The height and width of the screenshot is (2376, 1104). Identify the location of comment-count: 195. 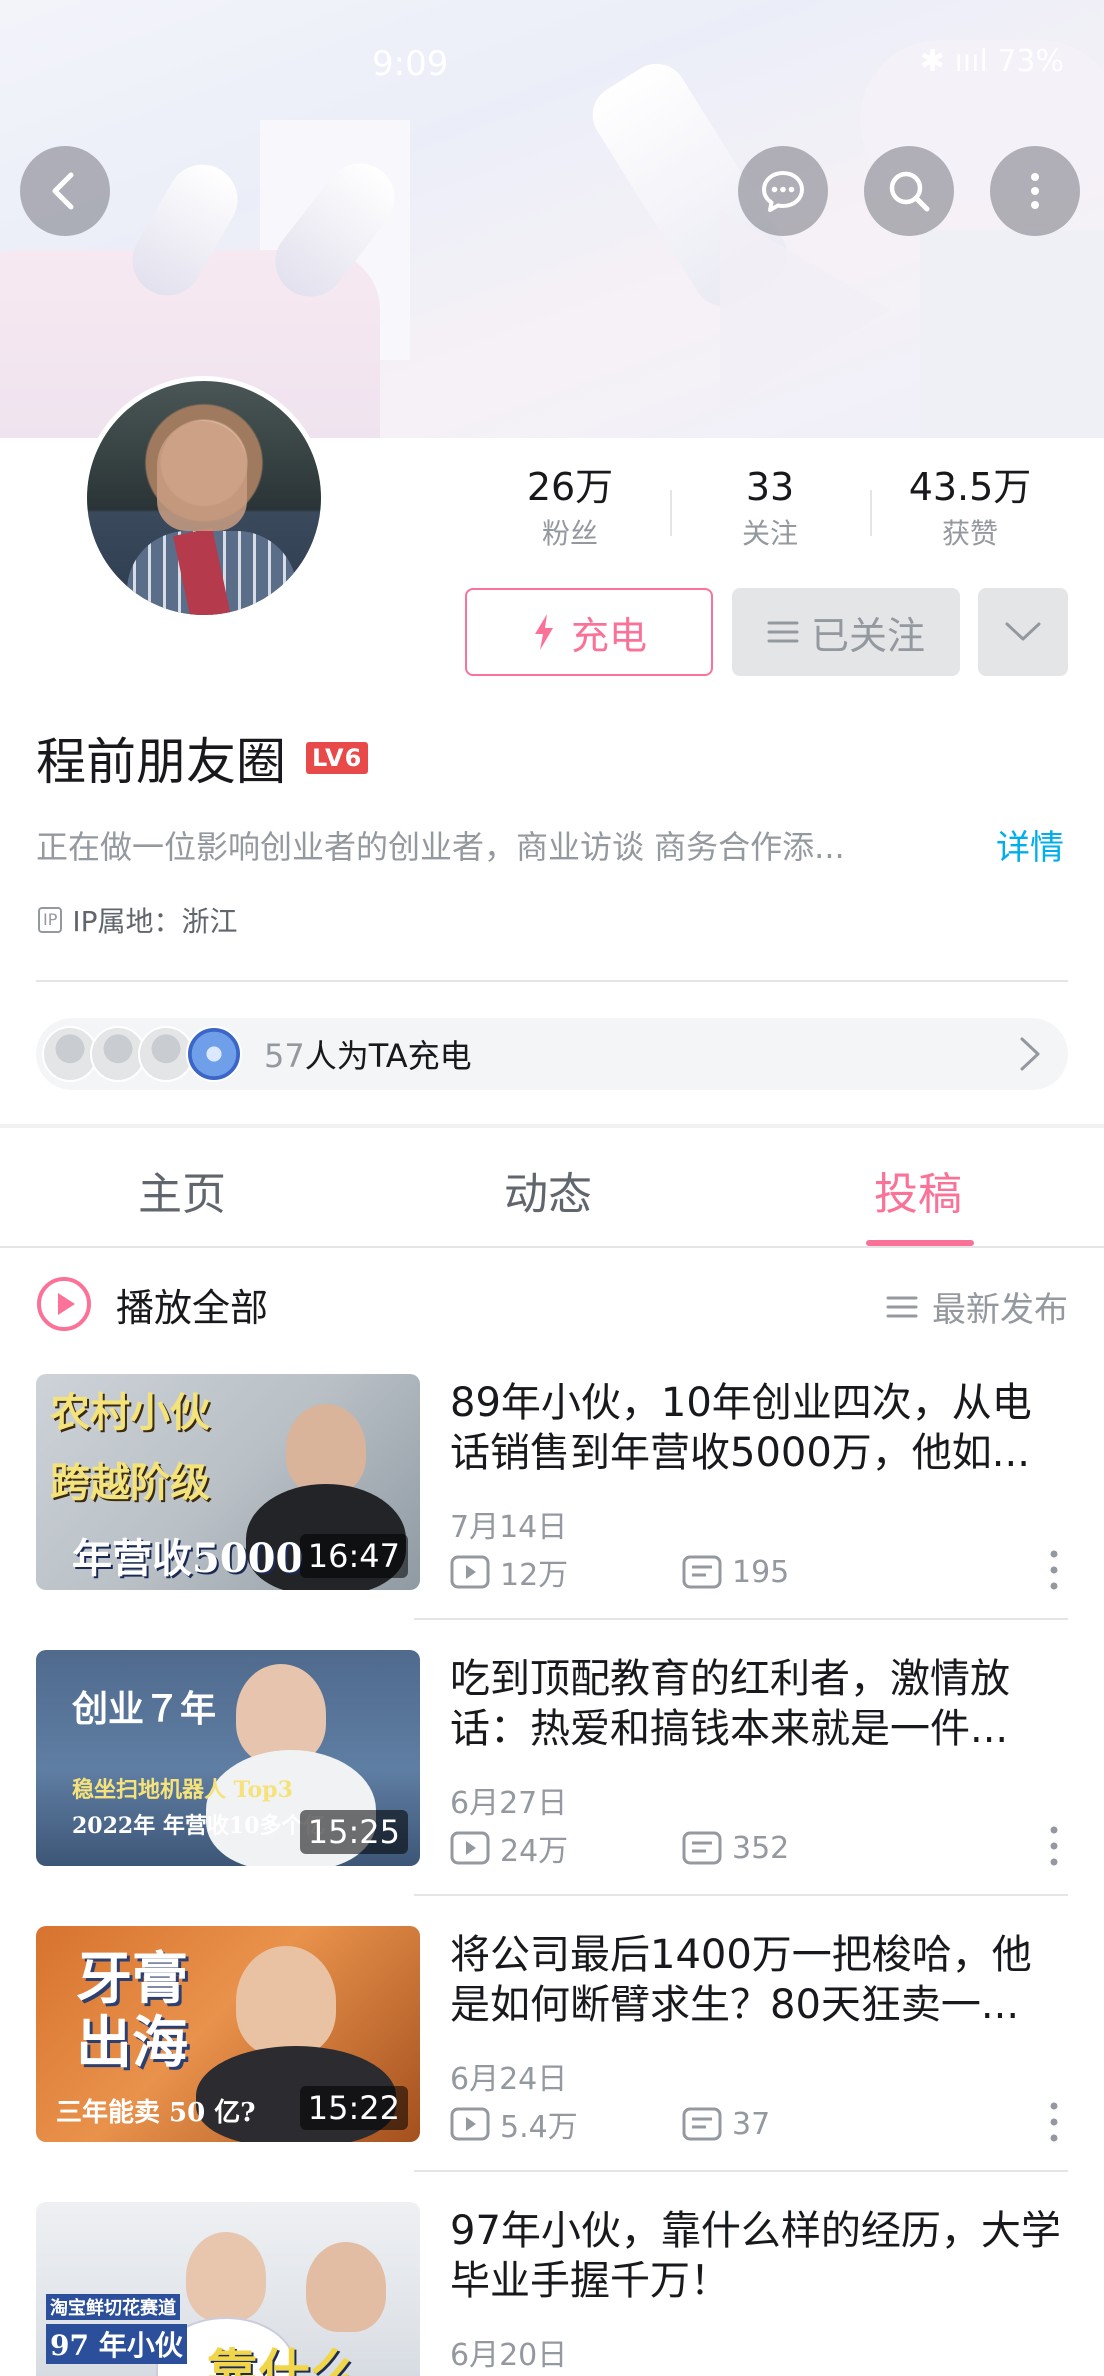
(735, 1572).